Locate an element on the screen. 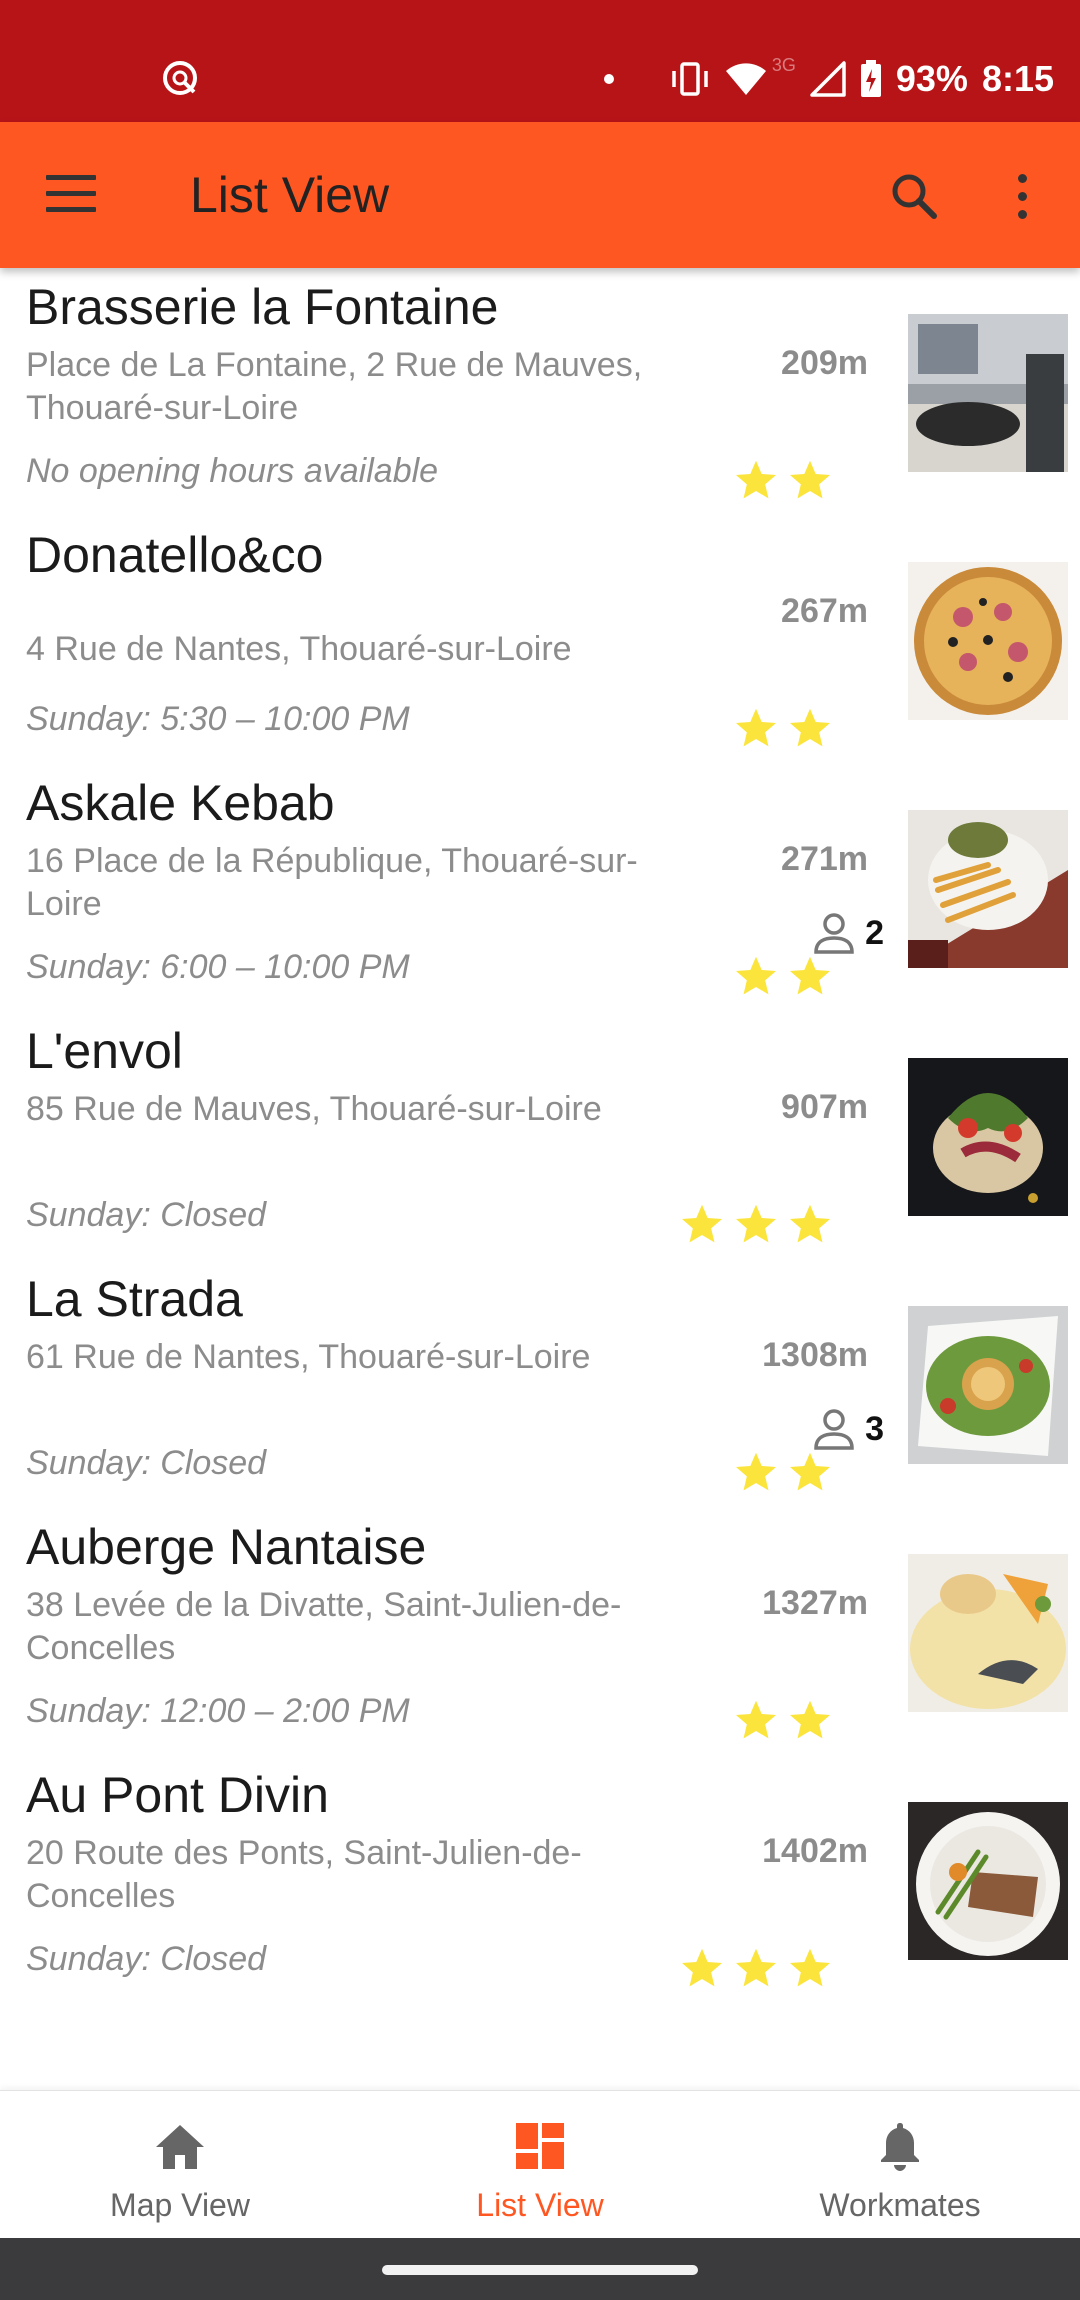  clock: 8:15 is located at coordinates (1017, 78).